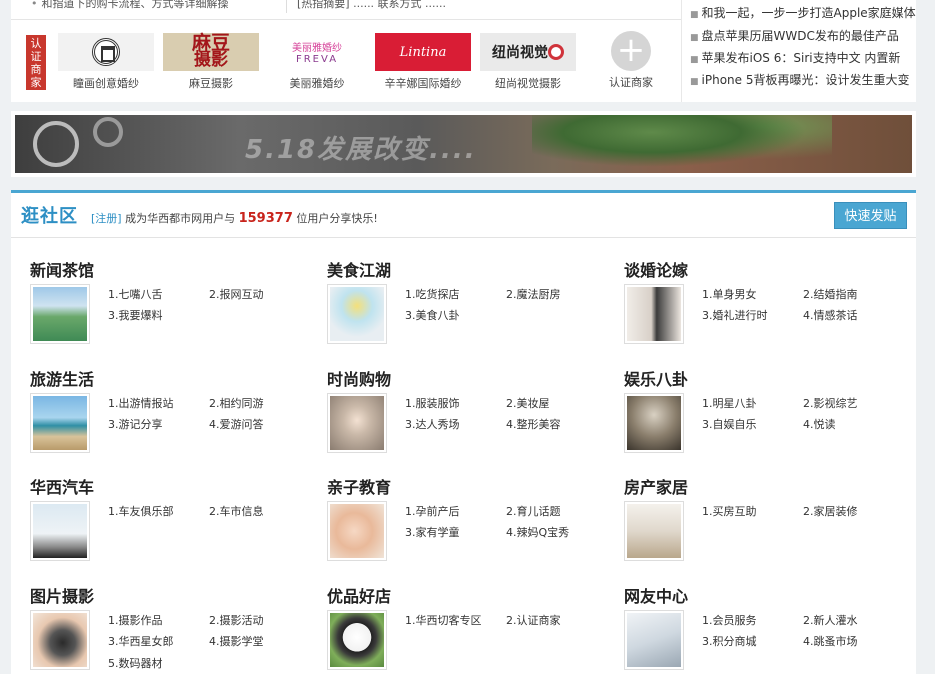  Describe the element at coordinates (62, 378) in the screenshot. I see `section-title: 旅游生活` at that location.